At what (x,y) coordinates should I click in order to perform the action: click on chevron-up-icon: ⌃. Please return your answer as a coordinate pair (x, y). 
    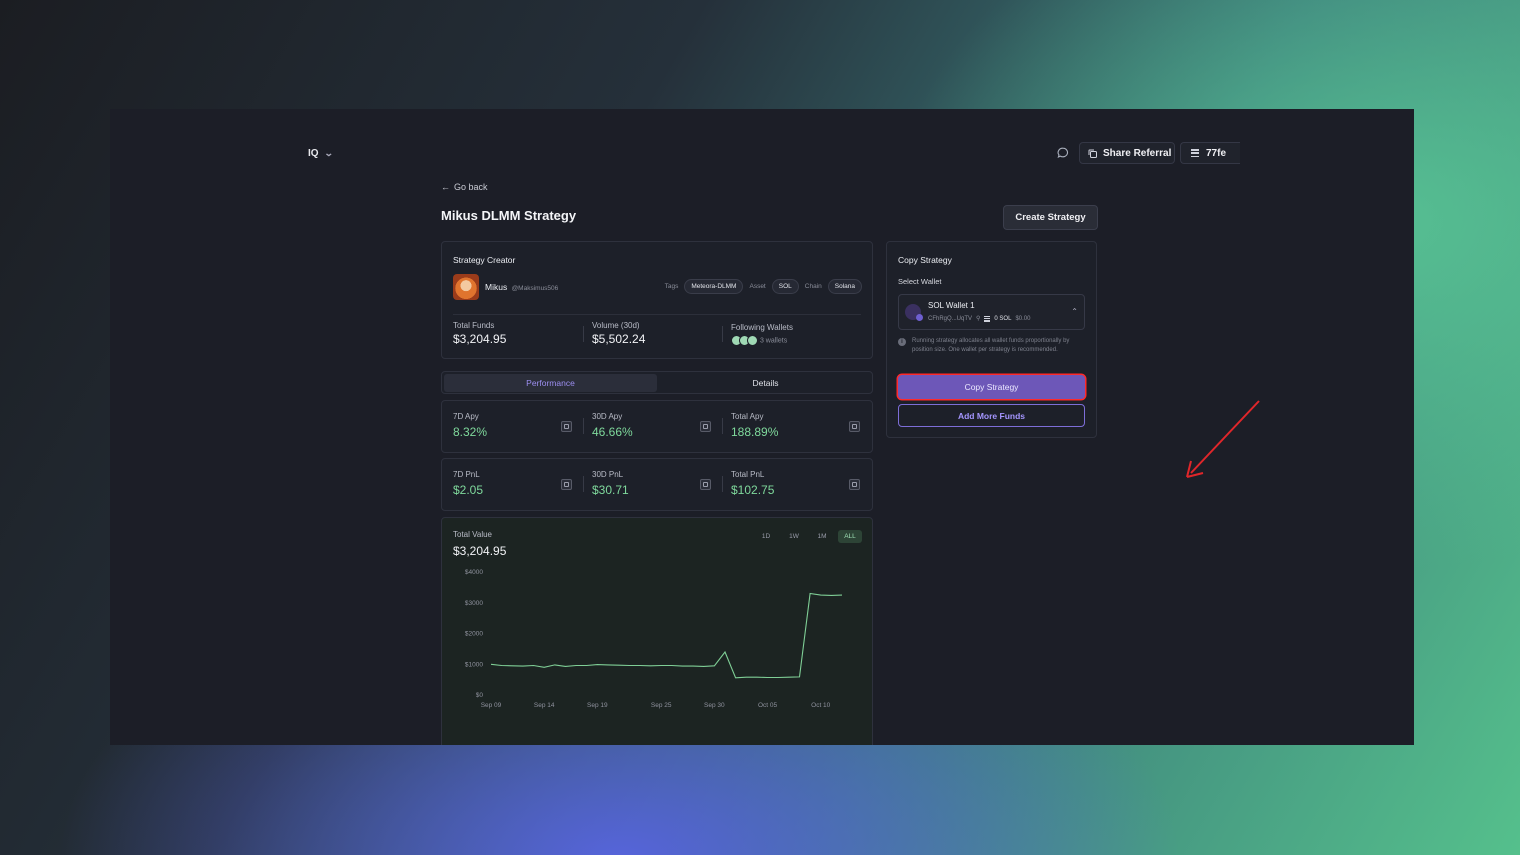
    Looking at the image, I should click on (1074, 311).